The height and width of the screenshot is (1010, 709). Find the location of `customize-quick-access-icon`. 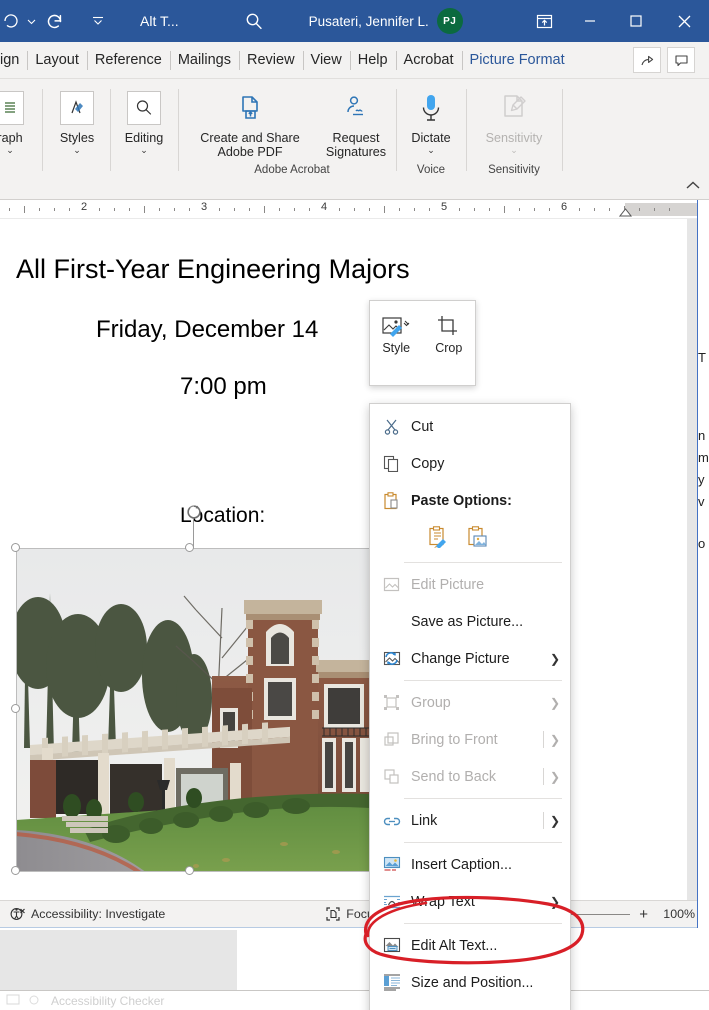

customize-quick-access-icon is located at coordinates (98, 21).